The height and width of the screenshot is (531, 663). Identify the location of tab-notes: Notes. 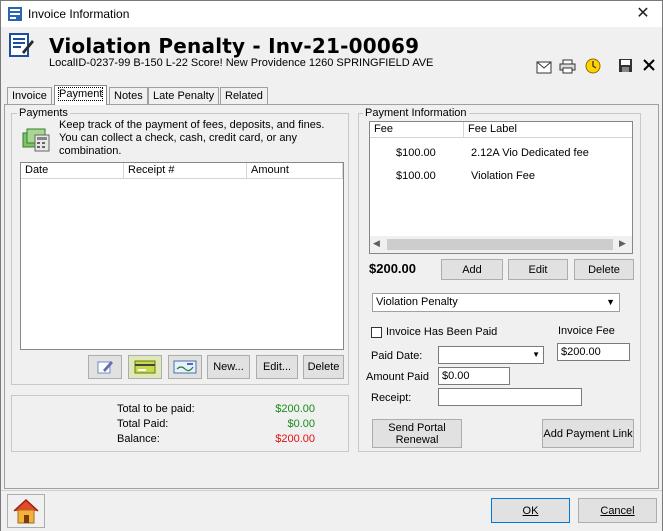
(128, 95).